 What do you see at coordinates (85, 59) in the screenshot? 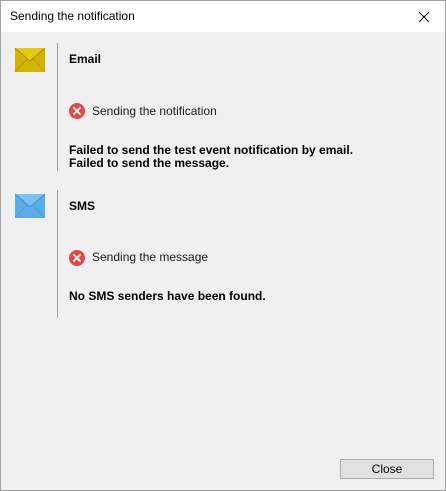
I see `email-section-title: Email` at bounding box center [85, 59].